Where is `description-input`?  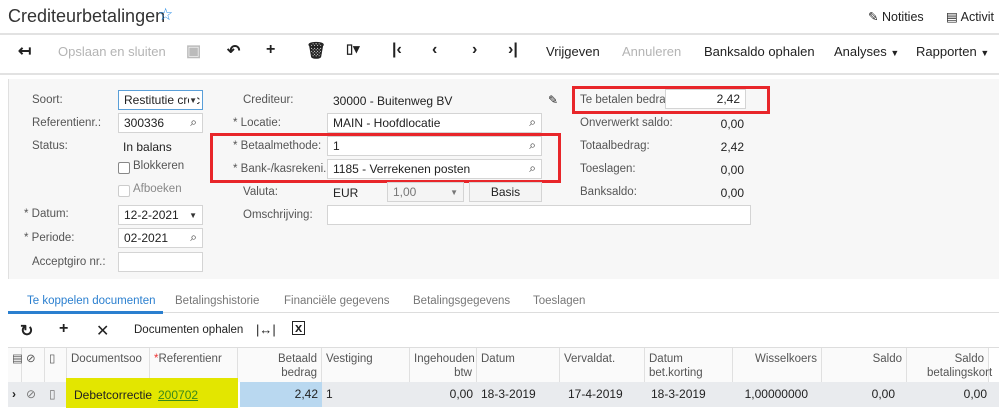
description-input is located at coordinates (539, 215).